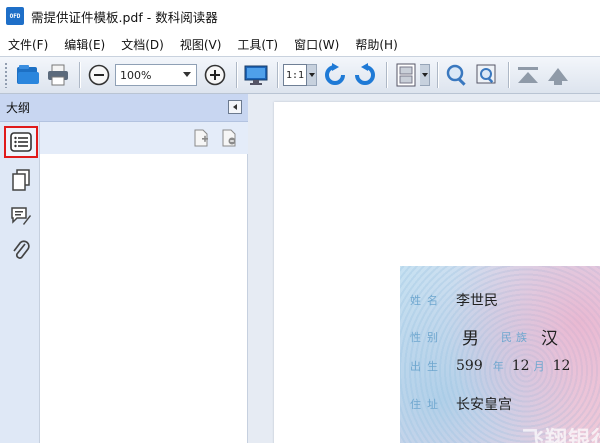  Describe the element at coordinates (142, 44) in the screenshot. I see `menu-document: 文档(D)` at that location.